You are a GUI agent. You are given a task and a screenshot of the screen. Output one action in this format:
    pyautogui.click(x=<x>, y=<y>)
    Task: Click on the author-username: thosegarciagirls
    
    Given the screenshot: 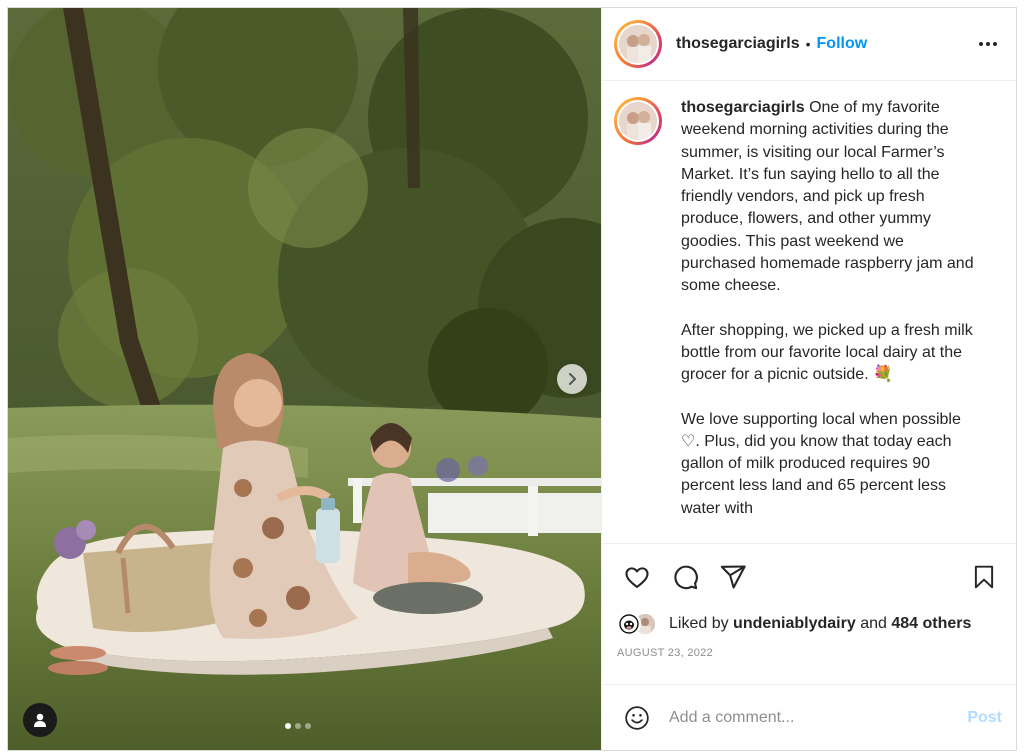 What is the action you would take?
    pyautogui.click(x=738, y=44)
    